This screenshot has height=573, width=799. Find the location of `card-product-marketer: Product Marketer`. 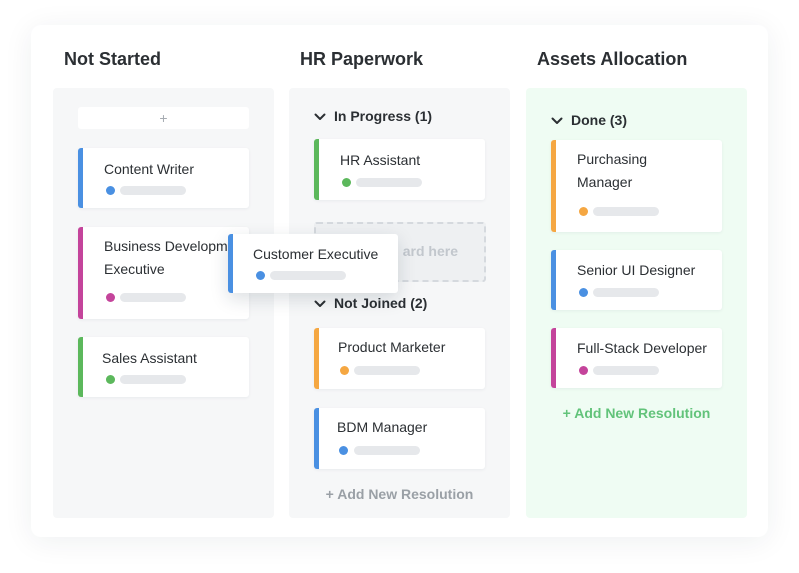

card-product-marketer: Product Marketer is located at coordinates (399, 358).